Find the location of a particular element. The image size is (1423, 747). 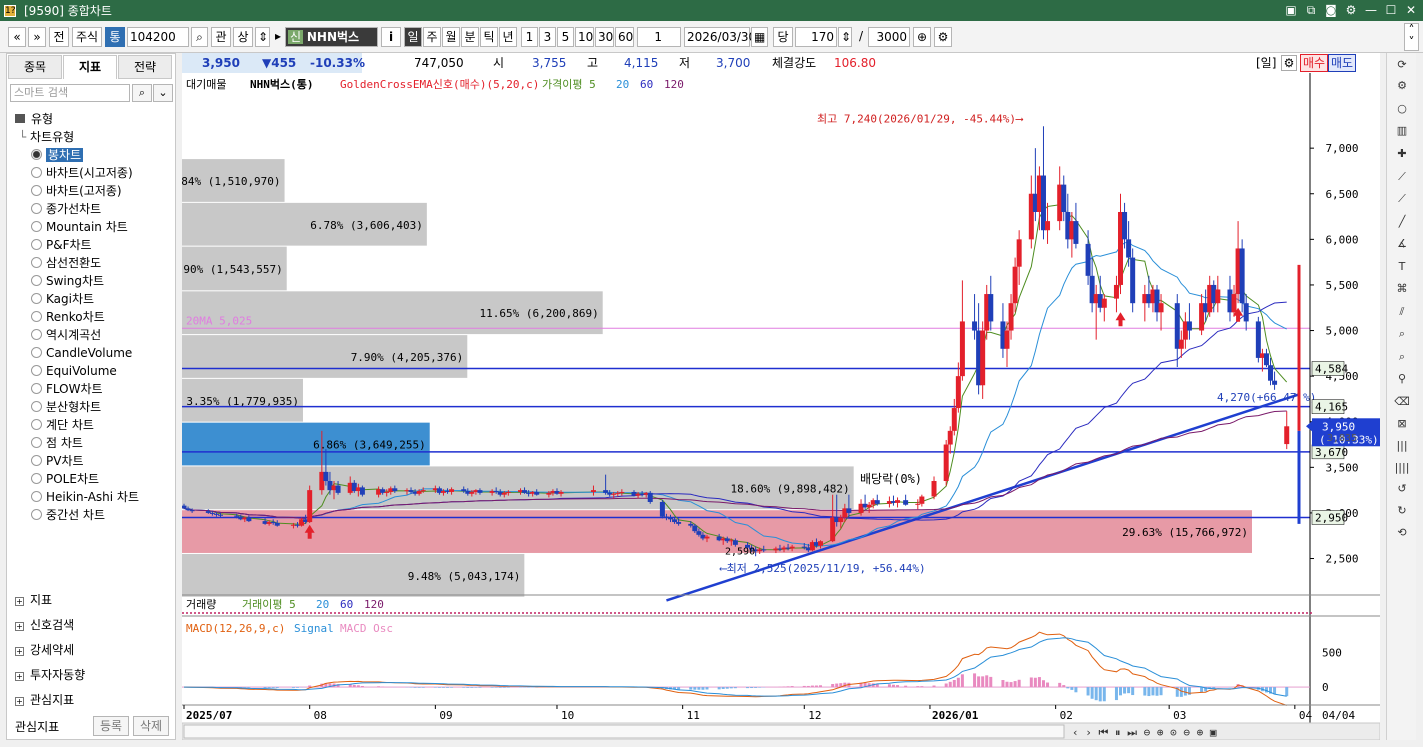

period-minute: 분 is located at coordinates (470, 37).